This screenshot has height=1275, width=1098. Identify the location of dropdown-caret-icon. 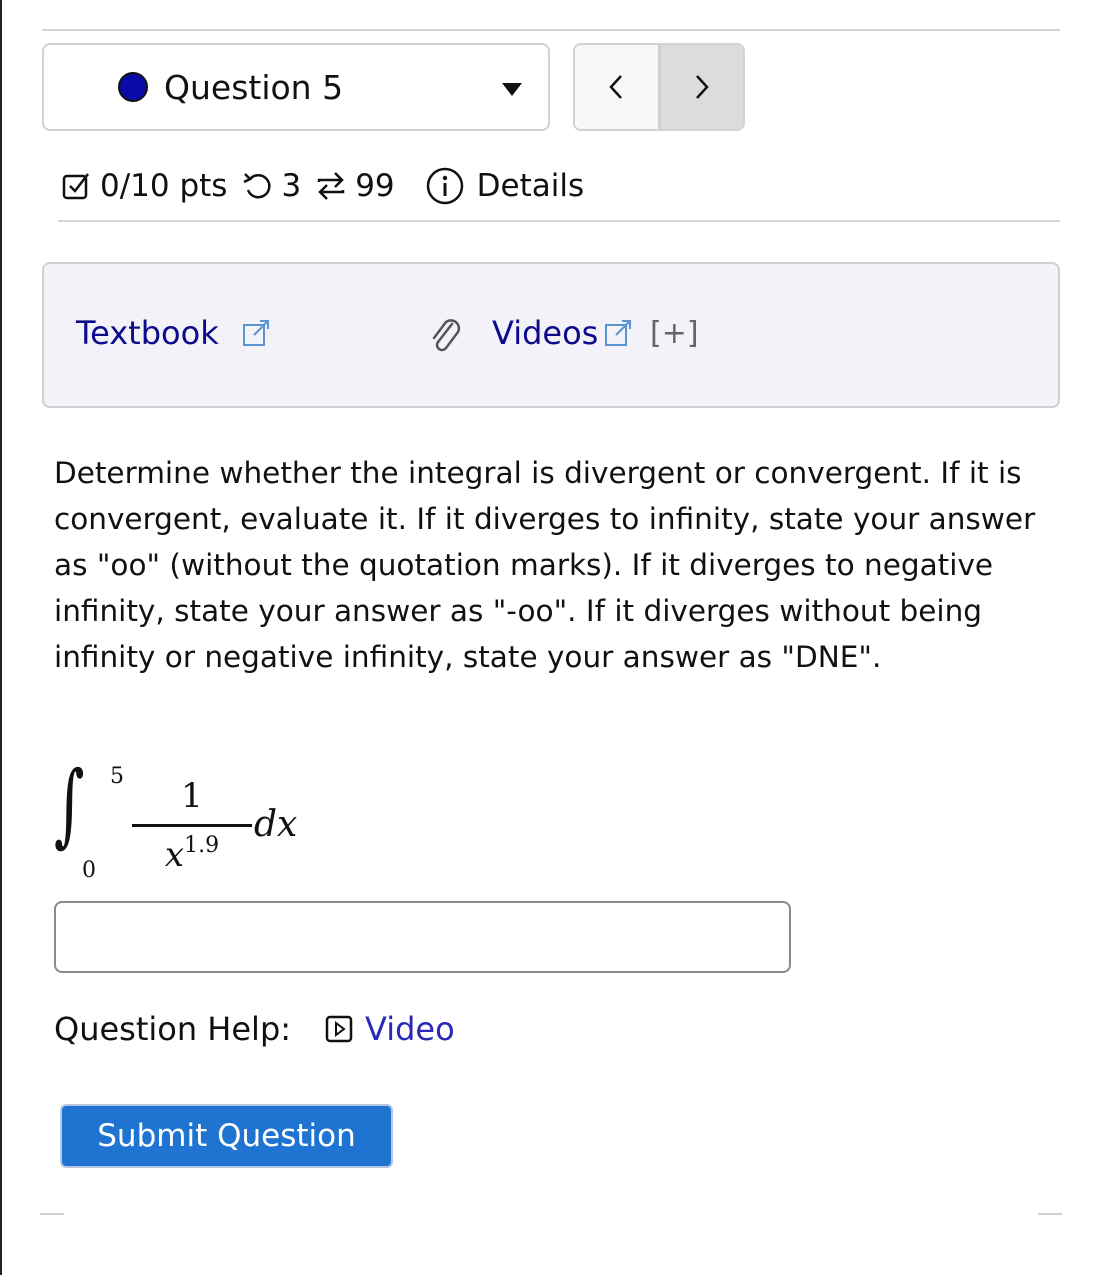
(512, 89).